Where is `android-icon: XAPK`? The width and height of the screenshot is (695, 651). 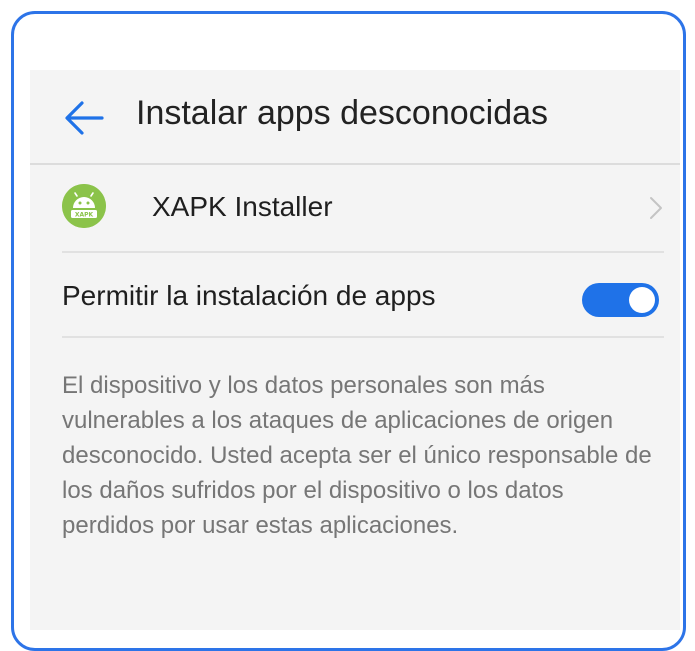 android-icon: XAPK is located at coordinates (84, 206).